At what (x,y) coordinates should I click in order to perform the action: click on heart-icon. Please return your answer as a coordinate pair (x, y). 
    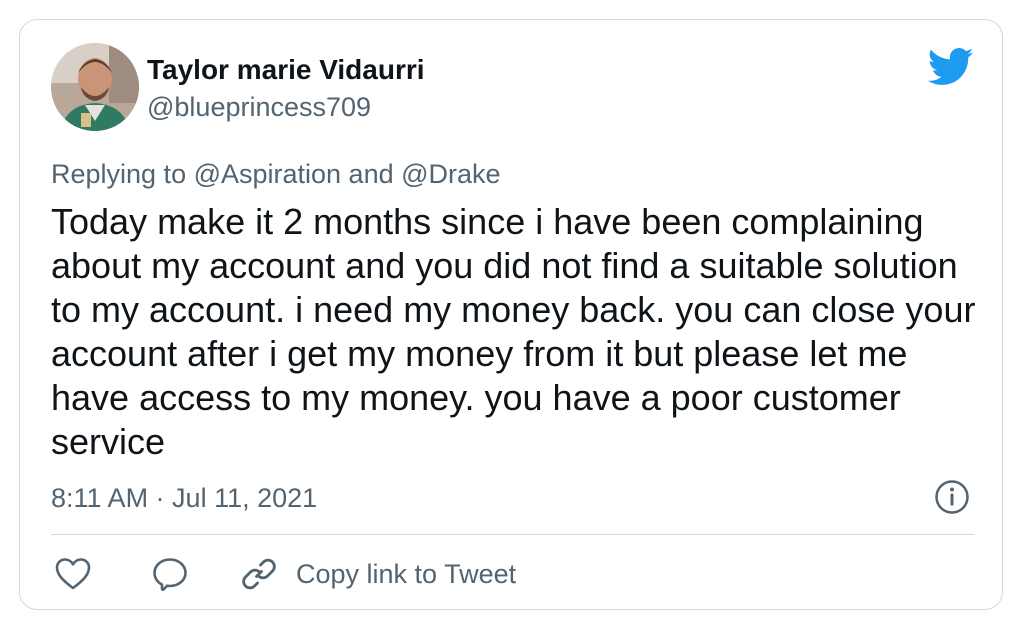
    Looking at the image, I should click on (73, 574).